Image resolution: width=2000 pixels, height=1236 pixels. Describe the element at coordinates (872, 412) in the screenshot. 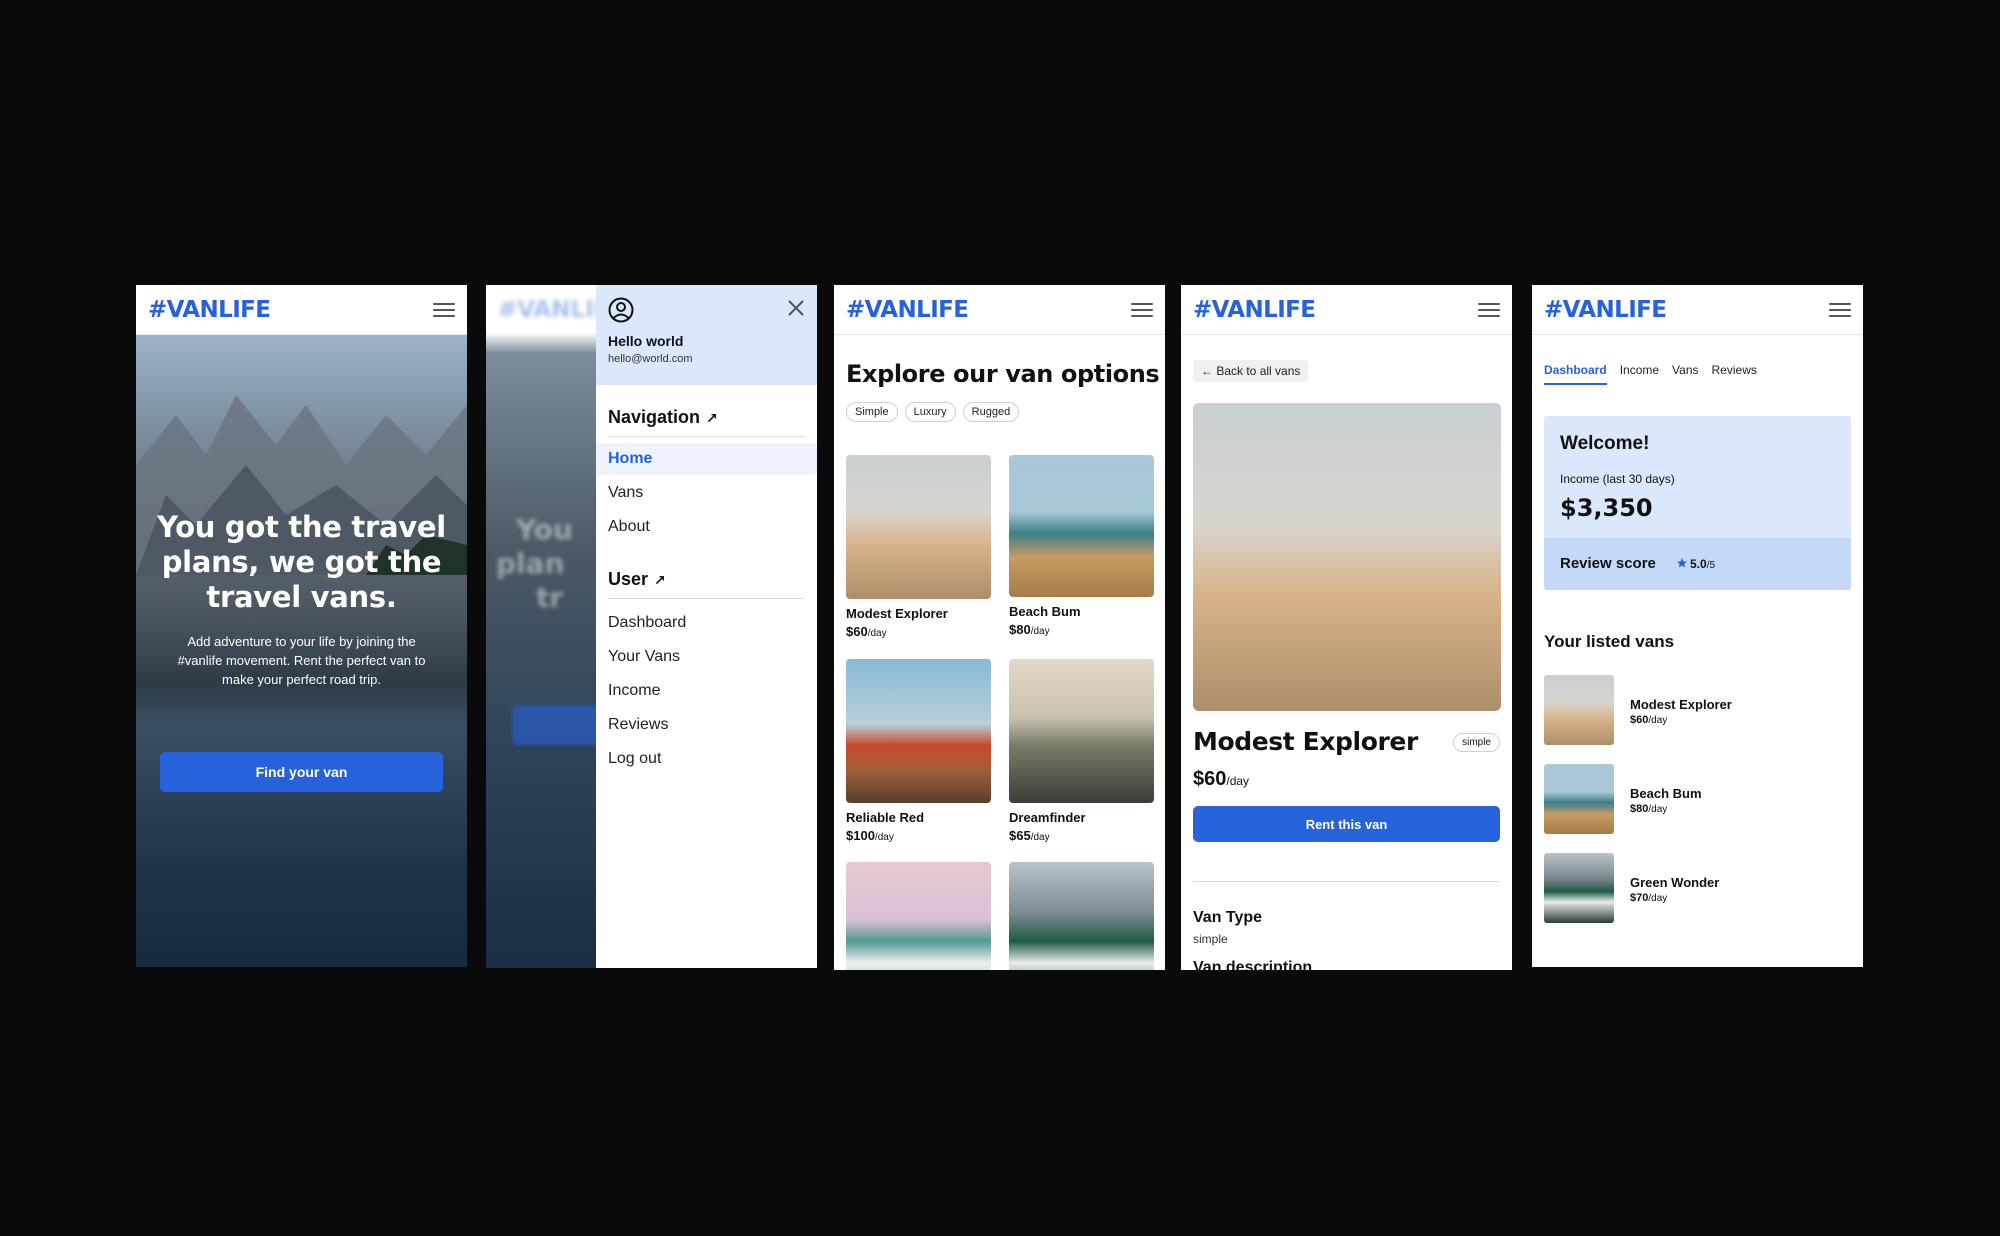

I see `filter-simple: Simple` at that location.